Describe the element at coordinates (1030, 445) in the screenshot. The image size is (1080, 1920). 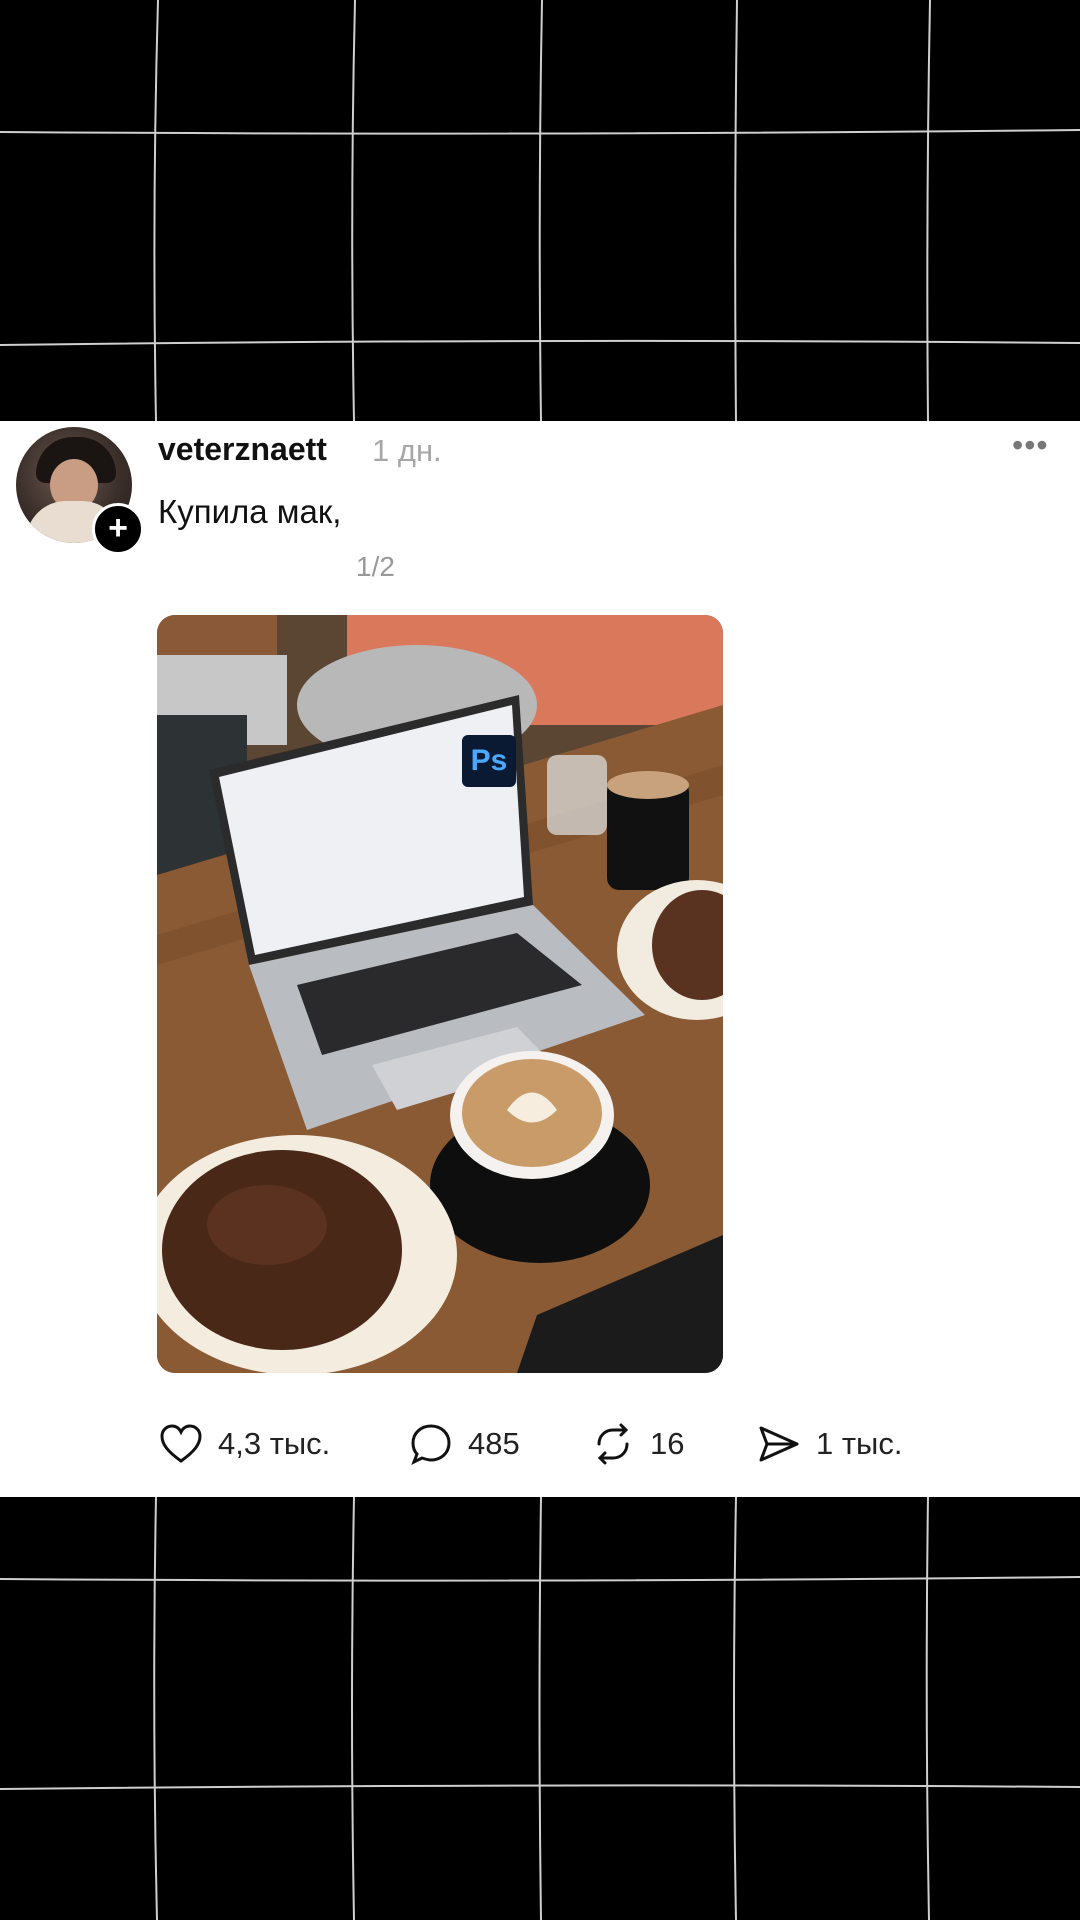
I see `more-dots-icon: •••` at that location.